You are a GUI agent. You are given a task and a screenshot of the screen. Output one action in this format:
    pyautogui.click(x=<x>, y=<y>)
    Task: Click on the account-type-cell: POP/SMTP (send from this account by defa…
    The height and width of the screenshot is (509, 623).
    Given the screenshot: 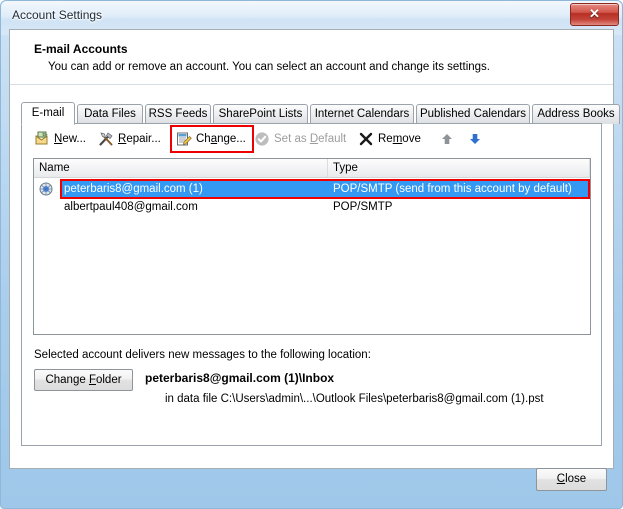 What is the action you would take?
    pyautogui.click(x=452, y=189)
    